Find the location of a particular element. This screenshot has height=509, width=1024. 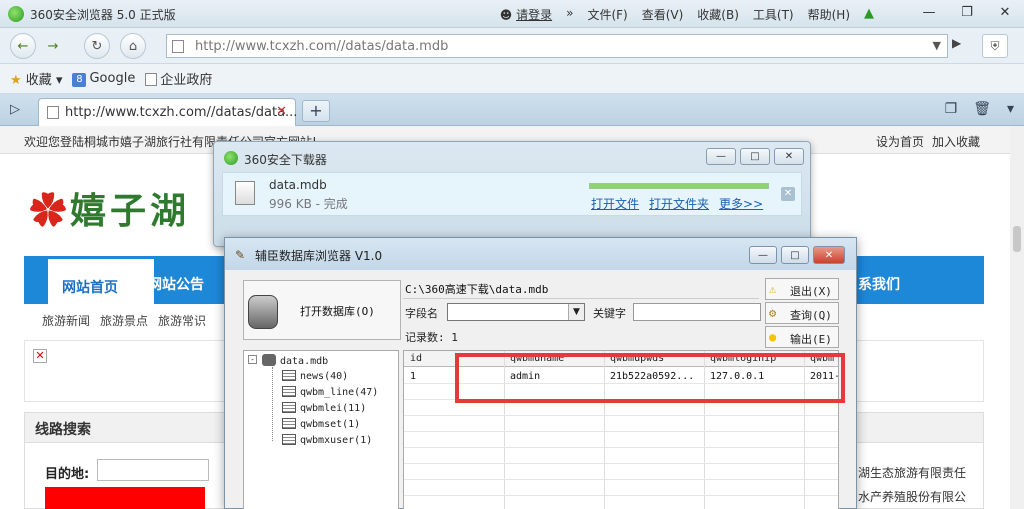

browser-window-controls: — ❐ ✕ is located at coordinates (967, 12).